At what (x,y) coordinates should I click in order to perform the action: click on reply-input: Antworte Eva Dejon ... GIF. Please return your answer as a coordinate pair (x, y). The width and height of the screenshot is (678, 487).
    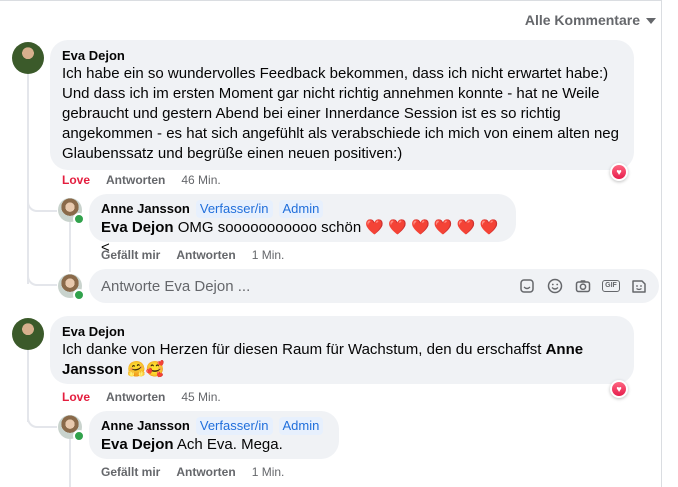
    Looking at the image, I should click on (374, 286).